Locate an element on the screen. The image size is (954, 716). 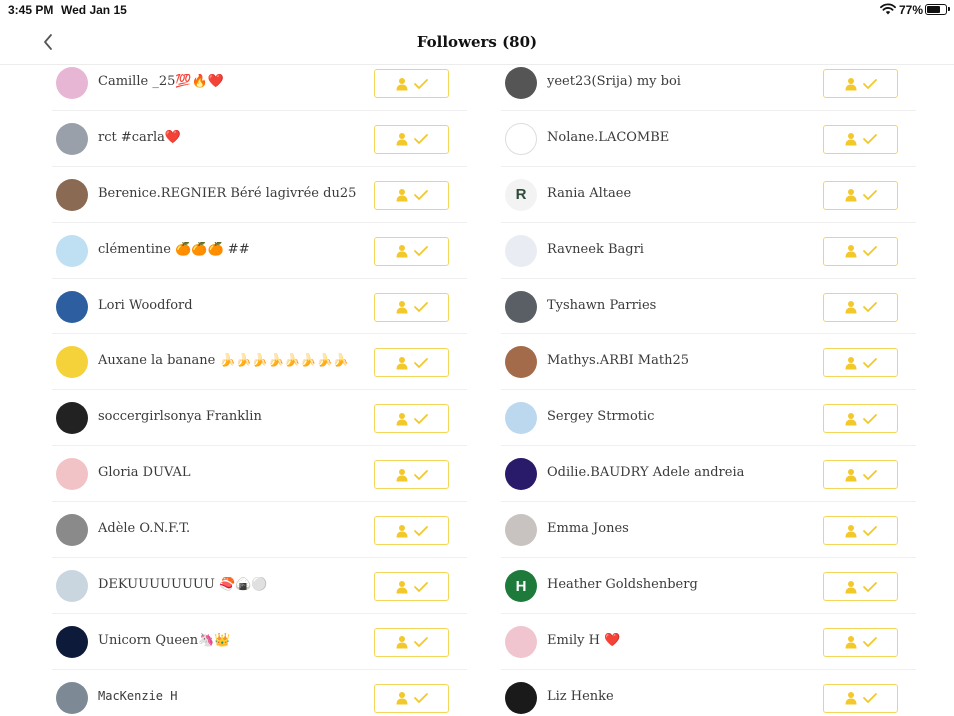
follower-row: Gloria DUVAL is located at coordinates (259, 474).